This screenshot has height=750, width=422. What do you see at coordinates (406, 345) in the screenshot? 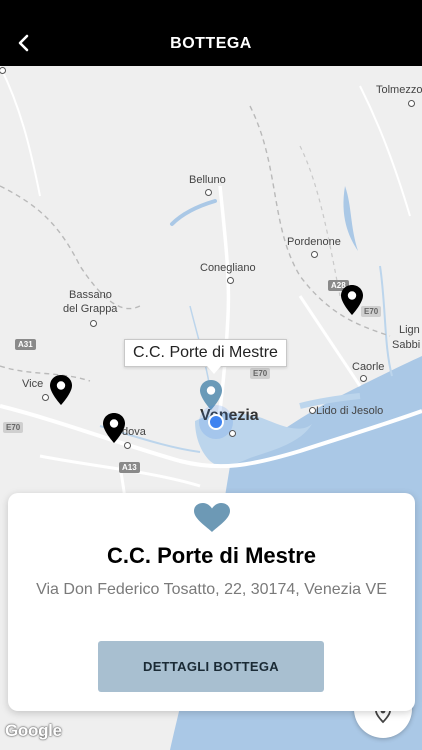
I see `place-sabbia: Sabbi` at bounding box center [406, 345].